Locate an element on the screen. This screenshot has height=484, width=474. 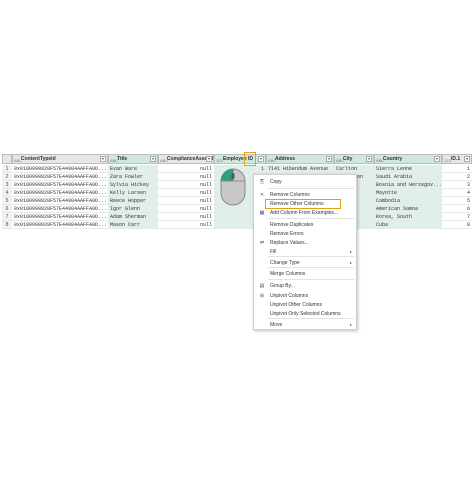
table-cell-id: 3 is located at coordinates (457, 185).